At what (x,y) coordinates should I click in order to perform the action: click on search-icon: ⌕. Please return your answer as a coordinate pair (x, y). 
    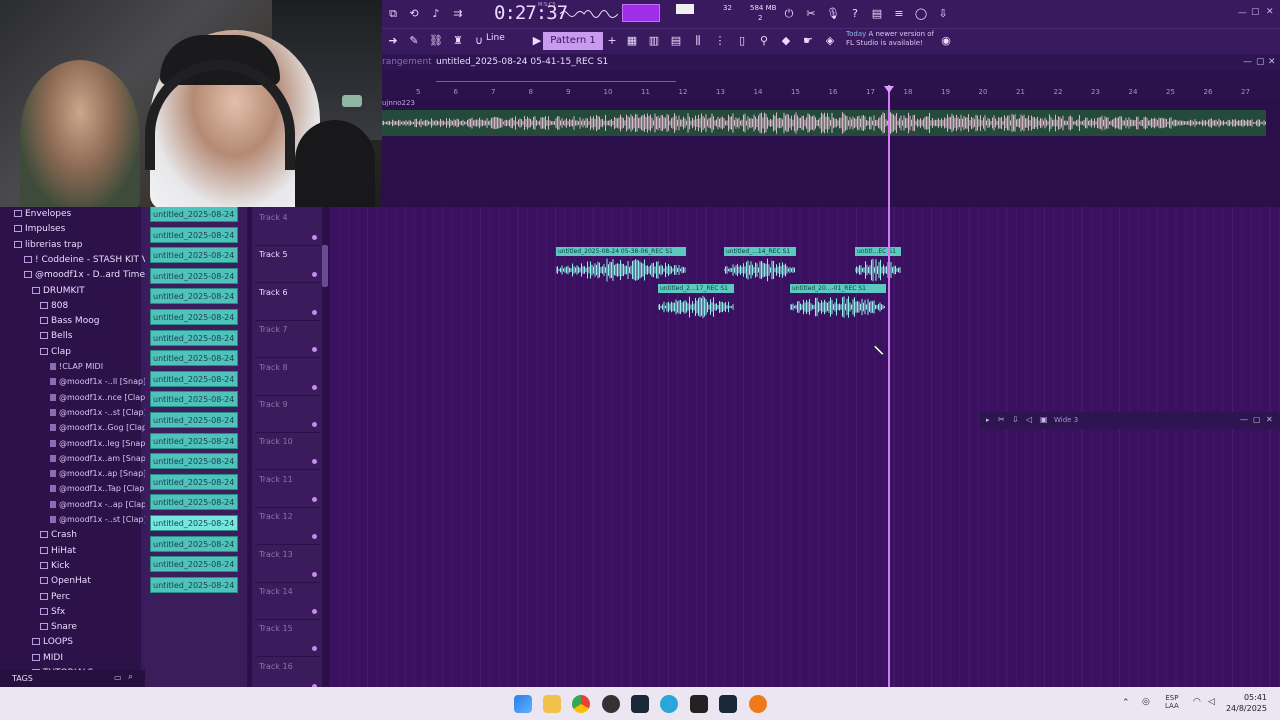
    Looking at the image, I should click on (130, 677).